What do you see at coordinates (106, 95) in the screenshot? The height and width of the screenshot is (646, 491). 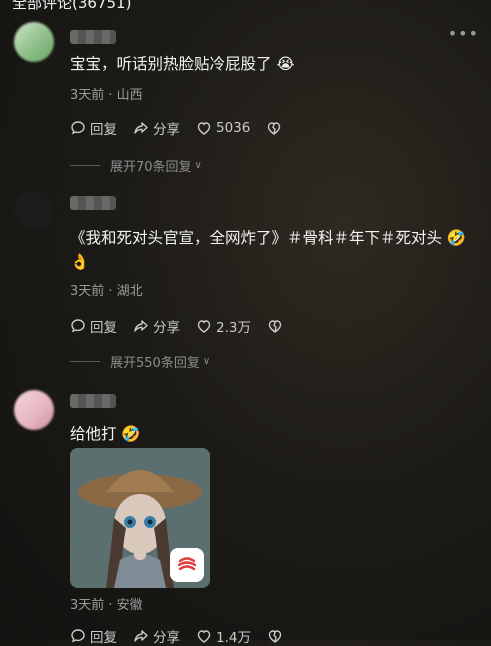 I see `comment-meta: 3天前 · 山西` at bounding box center [106, 95].